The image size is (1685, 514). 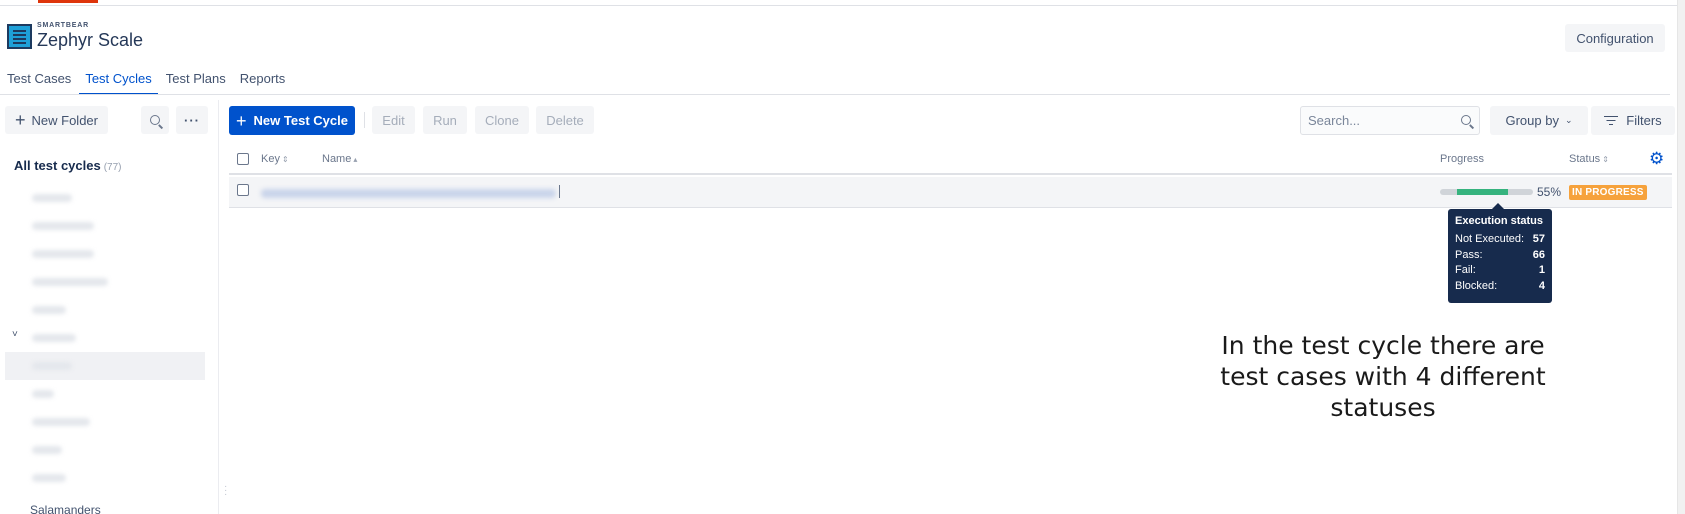 I want to click on chevron-down-icon: ⌄, so click(x=1568, y=120).